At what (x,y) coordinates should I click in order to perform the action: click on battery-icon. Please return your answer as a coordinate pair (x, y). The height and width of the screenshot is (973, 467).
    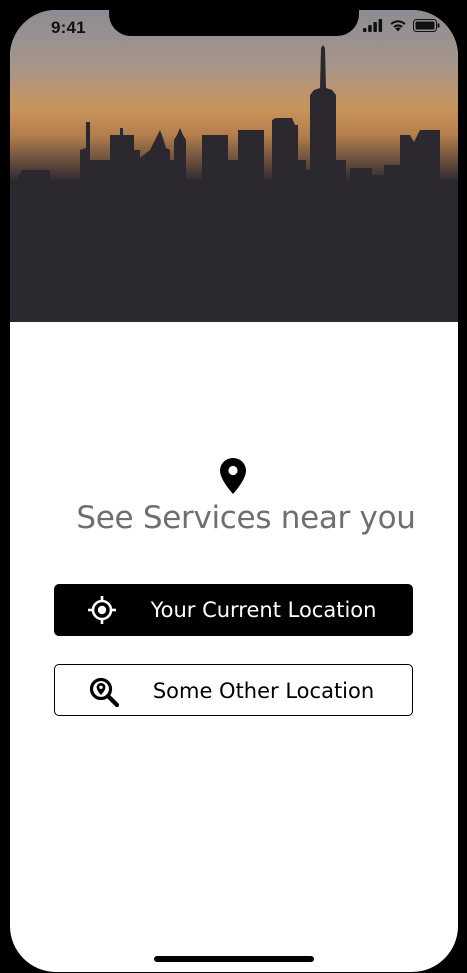
    Looking at the image, I should click on (426, 28).